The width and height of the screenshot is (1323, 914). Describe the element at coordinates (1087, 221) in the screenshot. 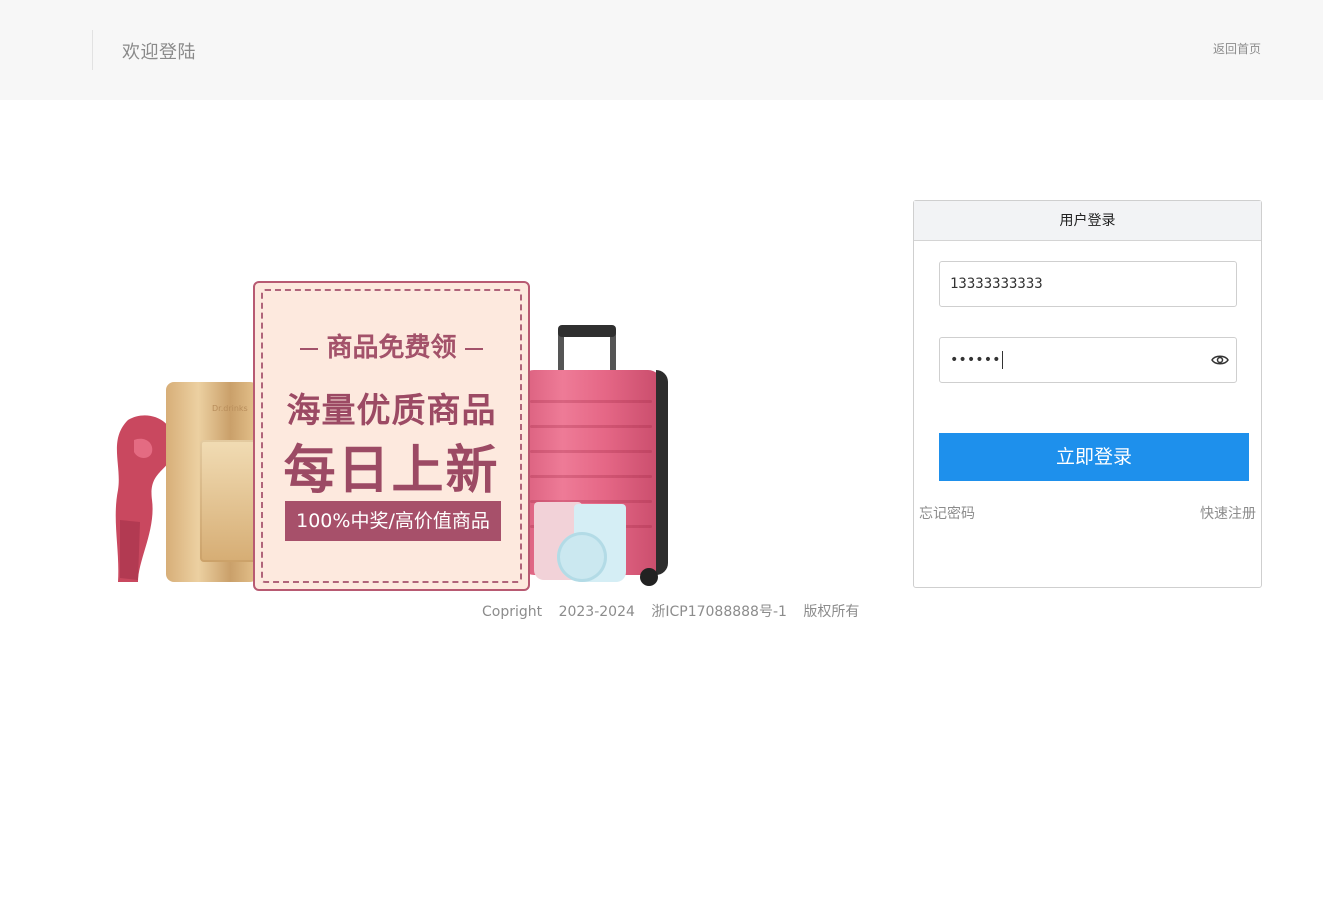

I see `login-panel-title: 用户登录` at that location.